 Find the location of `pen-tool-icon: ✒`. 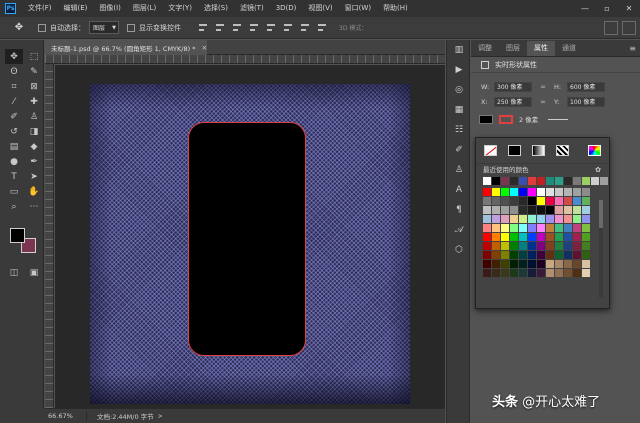

pen-tool-icon: ✒ is located at coordinates (34, 161).